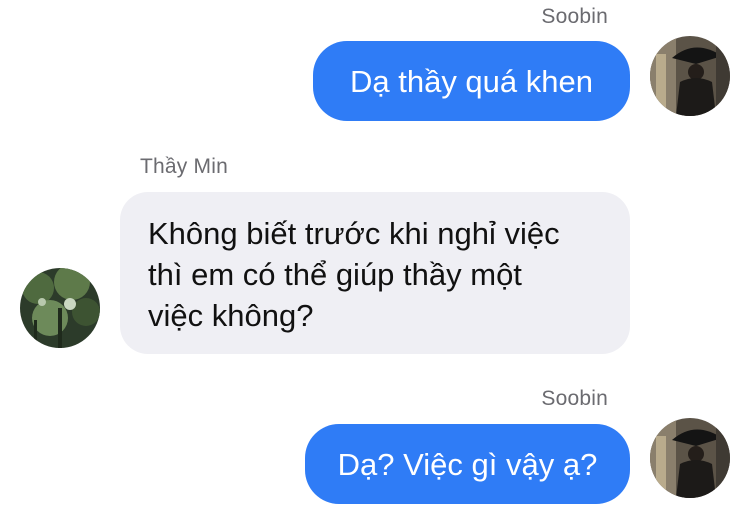 Image resolution: width=750 pixels, height=513 pixels. I want to click on message-text-line: thì em có thể giúp thầy một, so click(335, 274).